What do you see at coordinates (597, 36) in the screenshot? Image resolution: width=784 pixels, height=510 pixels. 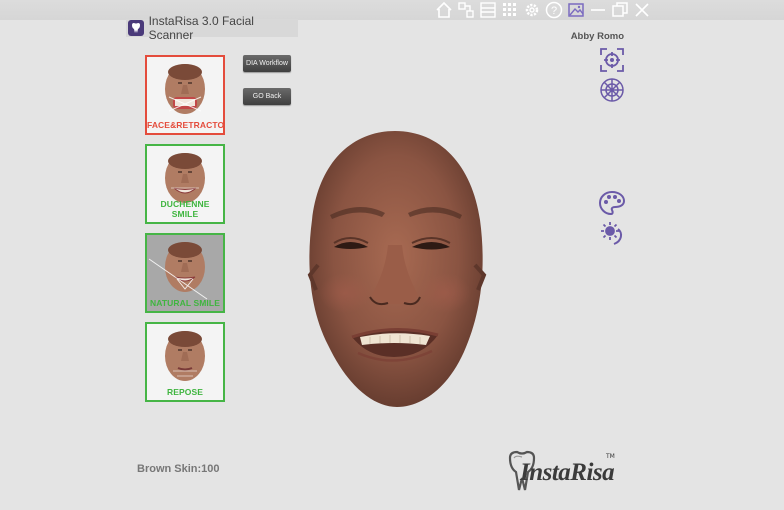 I see `user-name: Abby Romo` at bounding box center [597, 36].